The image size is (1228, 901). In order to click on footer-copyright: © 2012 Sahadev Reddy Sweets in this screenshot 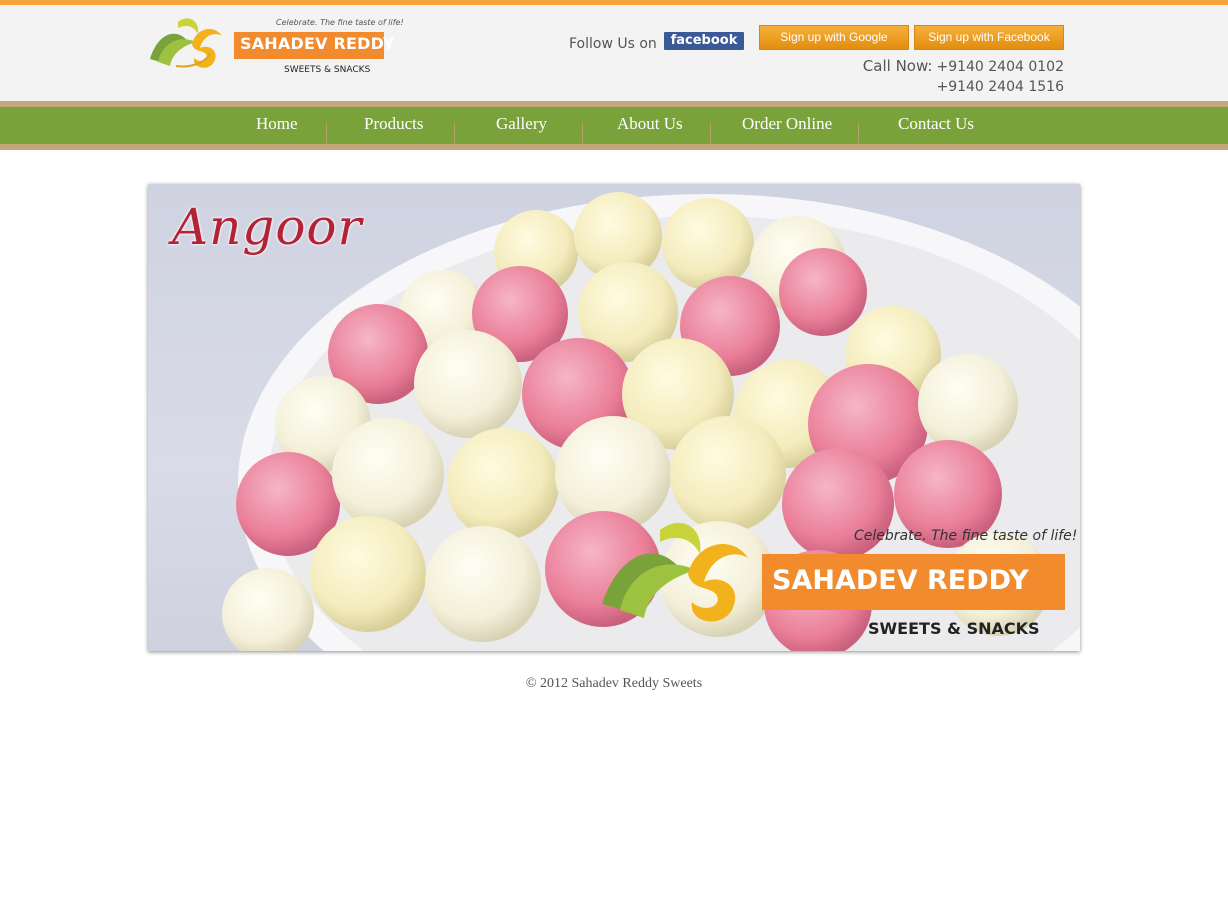, I will do `click(614, 683)`.